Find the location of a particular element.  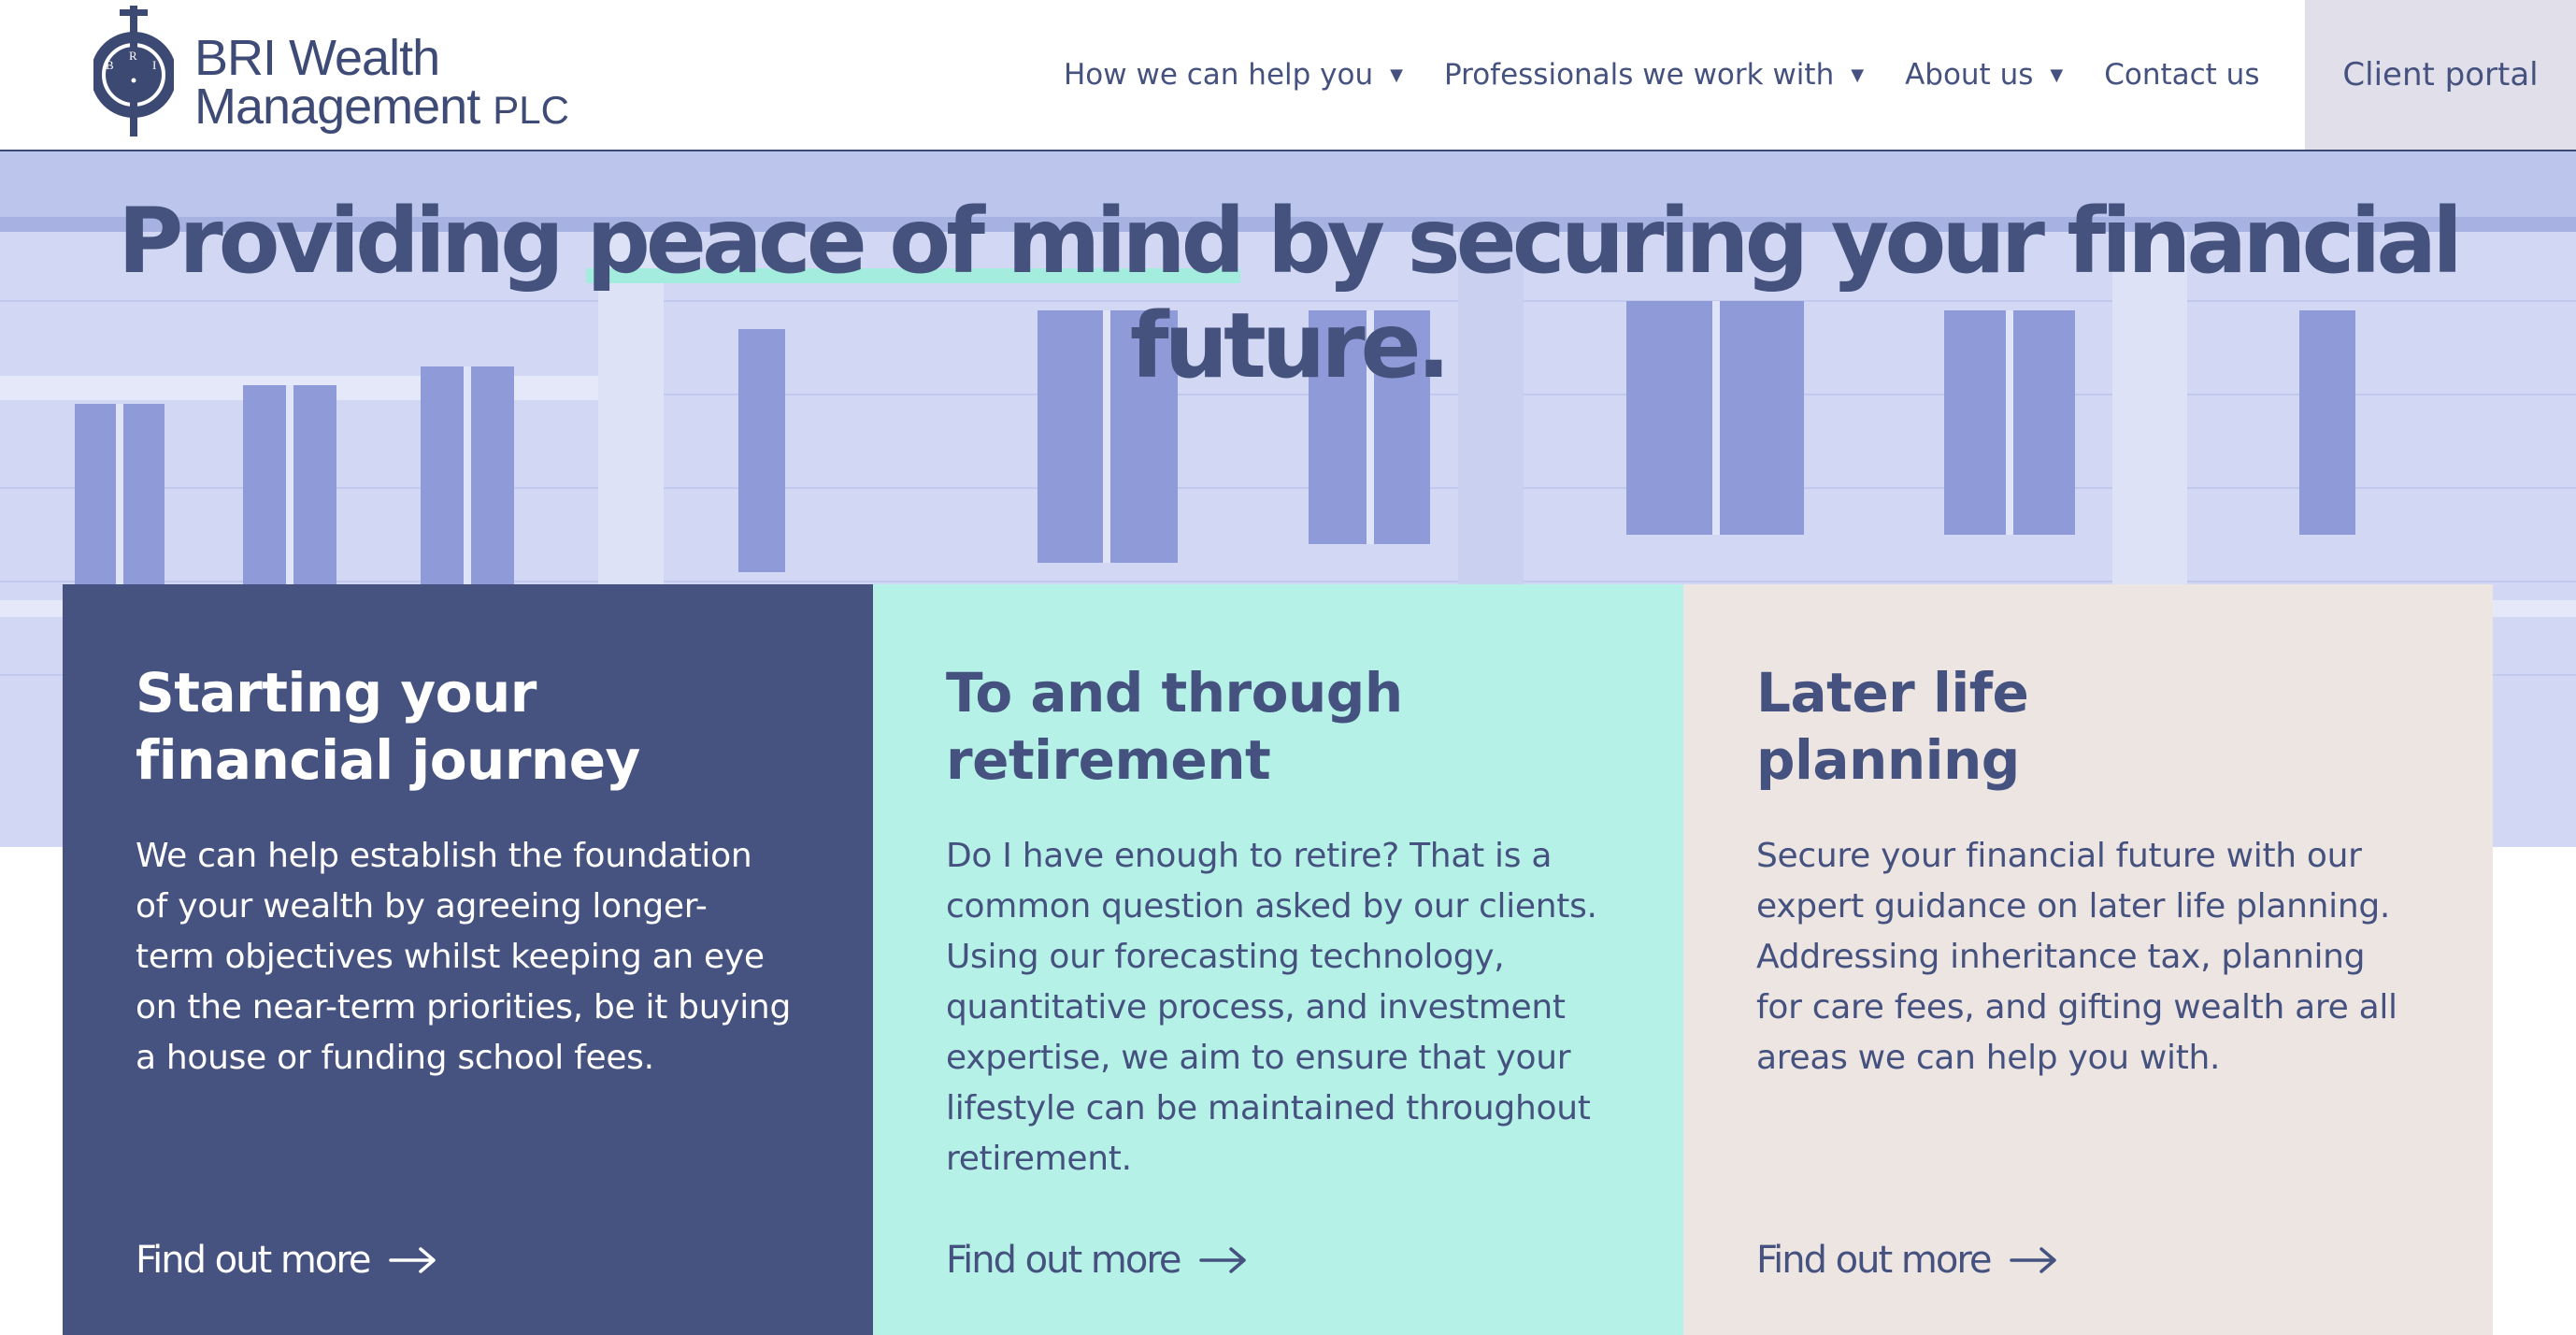

hero-title-after: by securing your financial is located at coordinates (1851, 241).